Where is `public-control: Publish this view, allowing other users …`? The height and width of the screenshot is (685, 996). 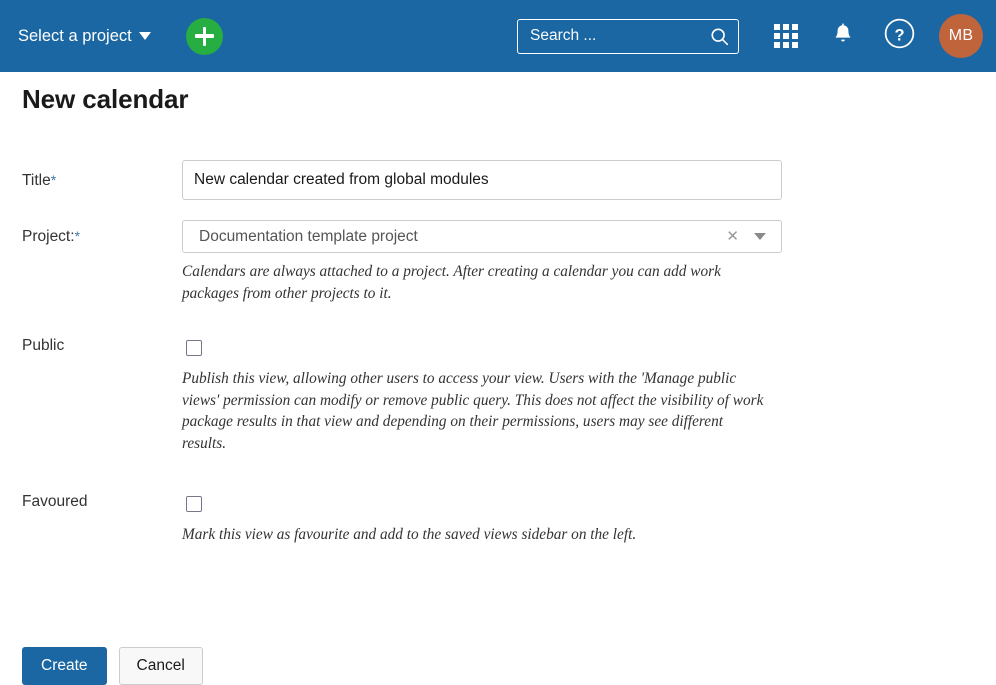
public-control: Publish this view, allowing other users … is located at coordinates (474, 395).